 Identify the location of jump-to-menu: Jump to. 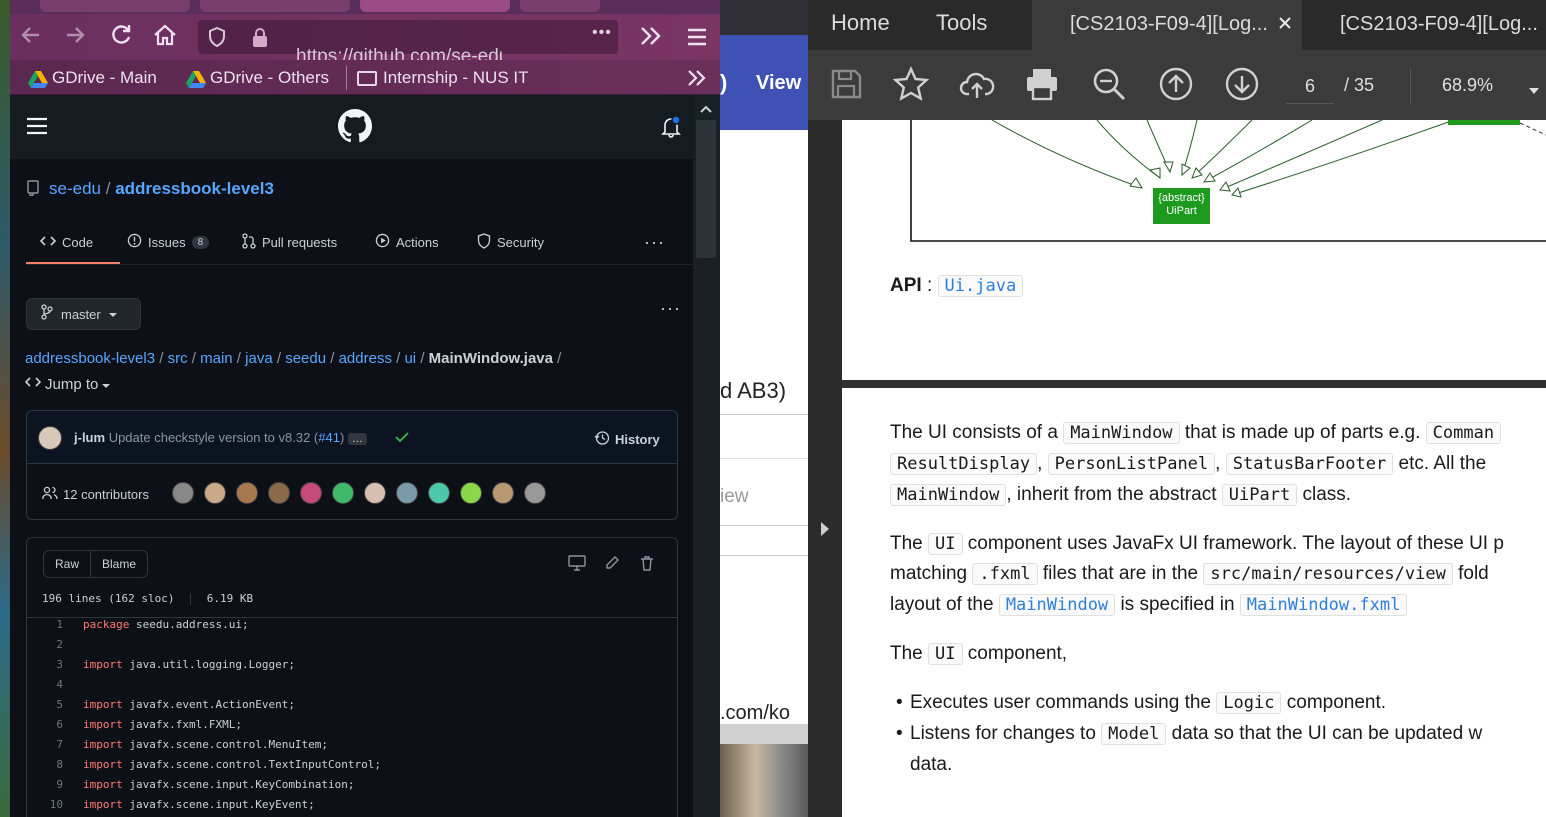
(67, 384).